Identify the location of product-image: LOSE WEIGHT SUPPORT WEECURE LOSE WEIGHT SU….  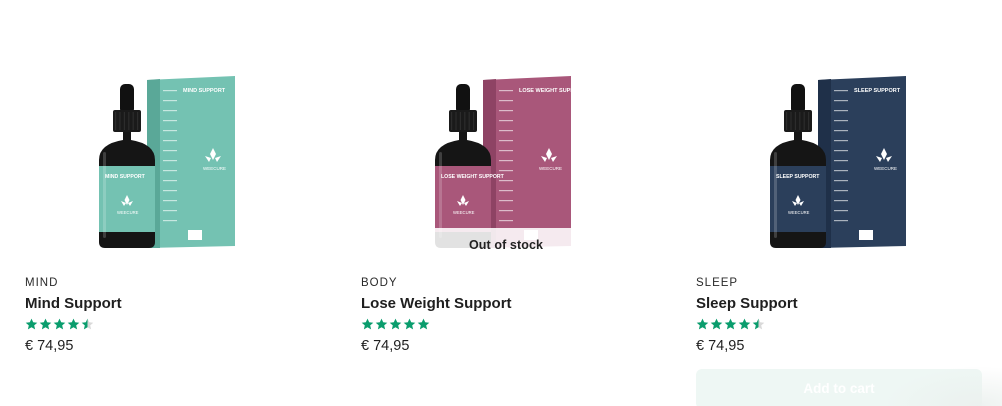
(516, 166).